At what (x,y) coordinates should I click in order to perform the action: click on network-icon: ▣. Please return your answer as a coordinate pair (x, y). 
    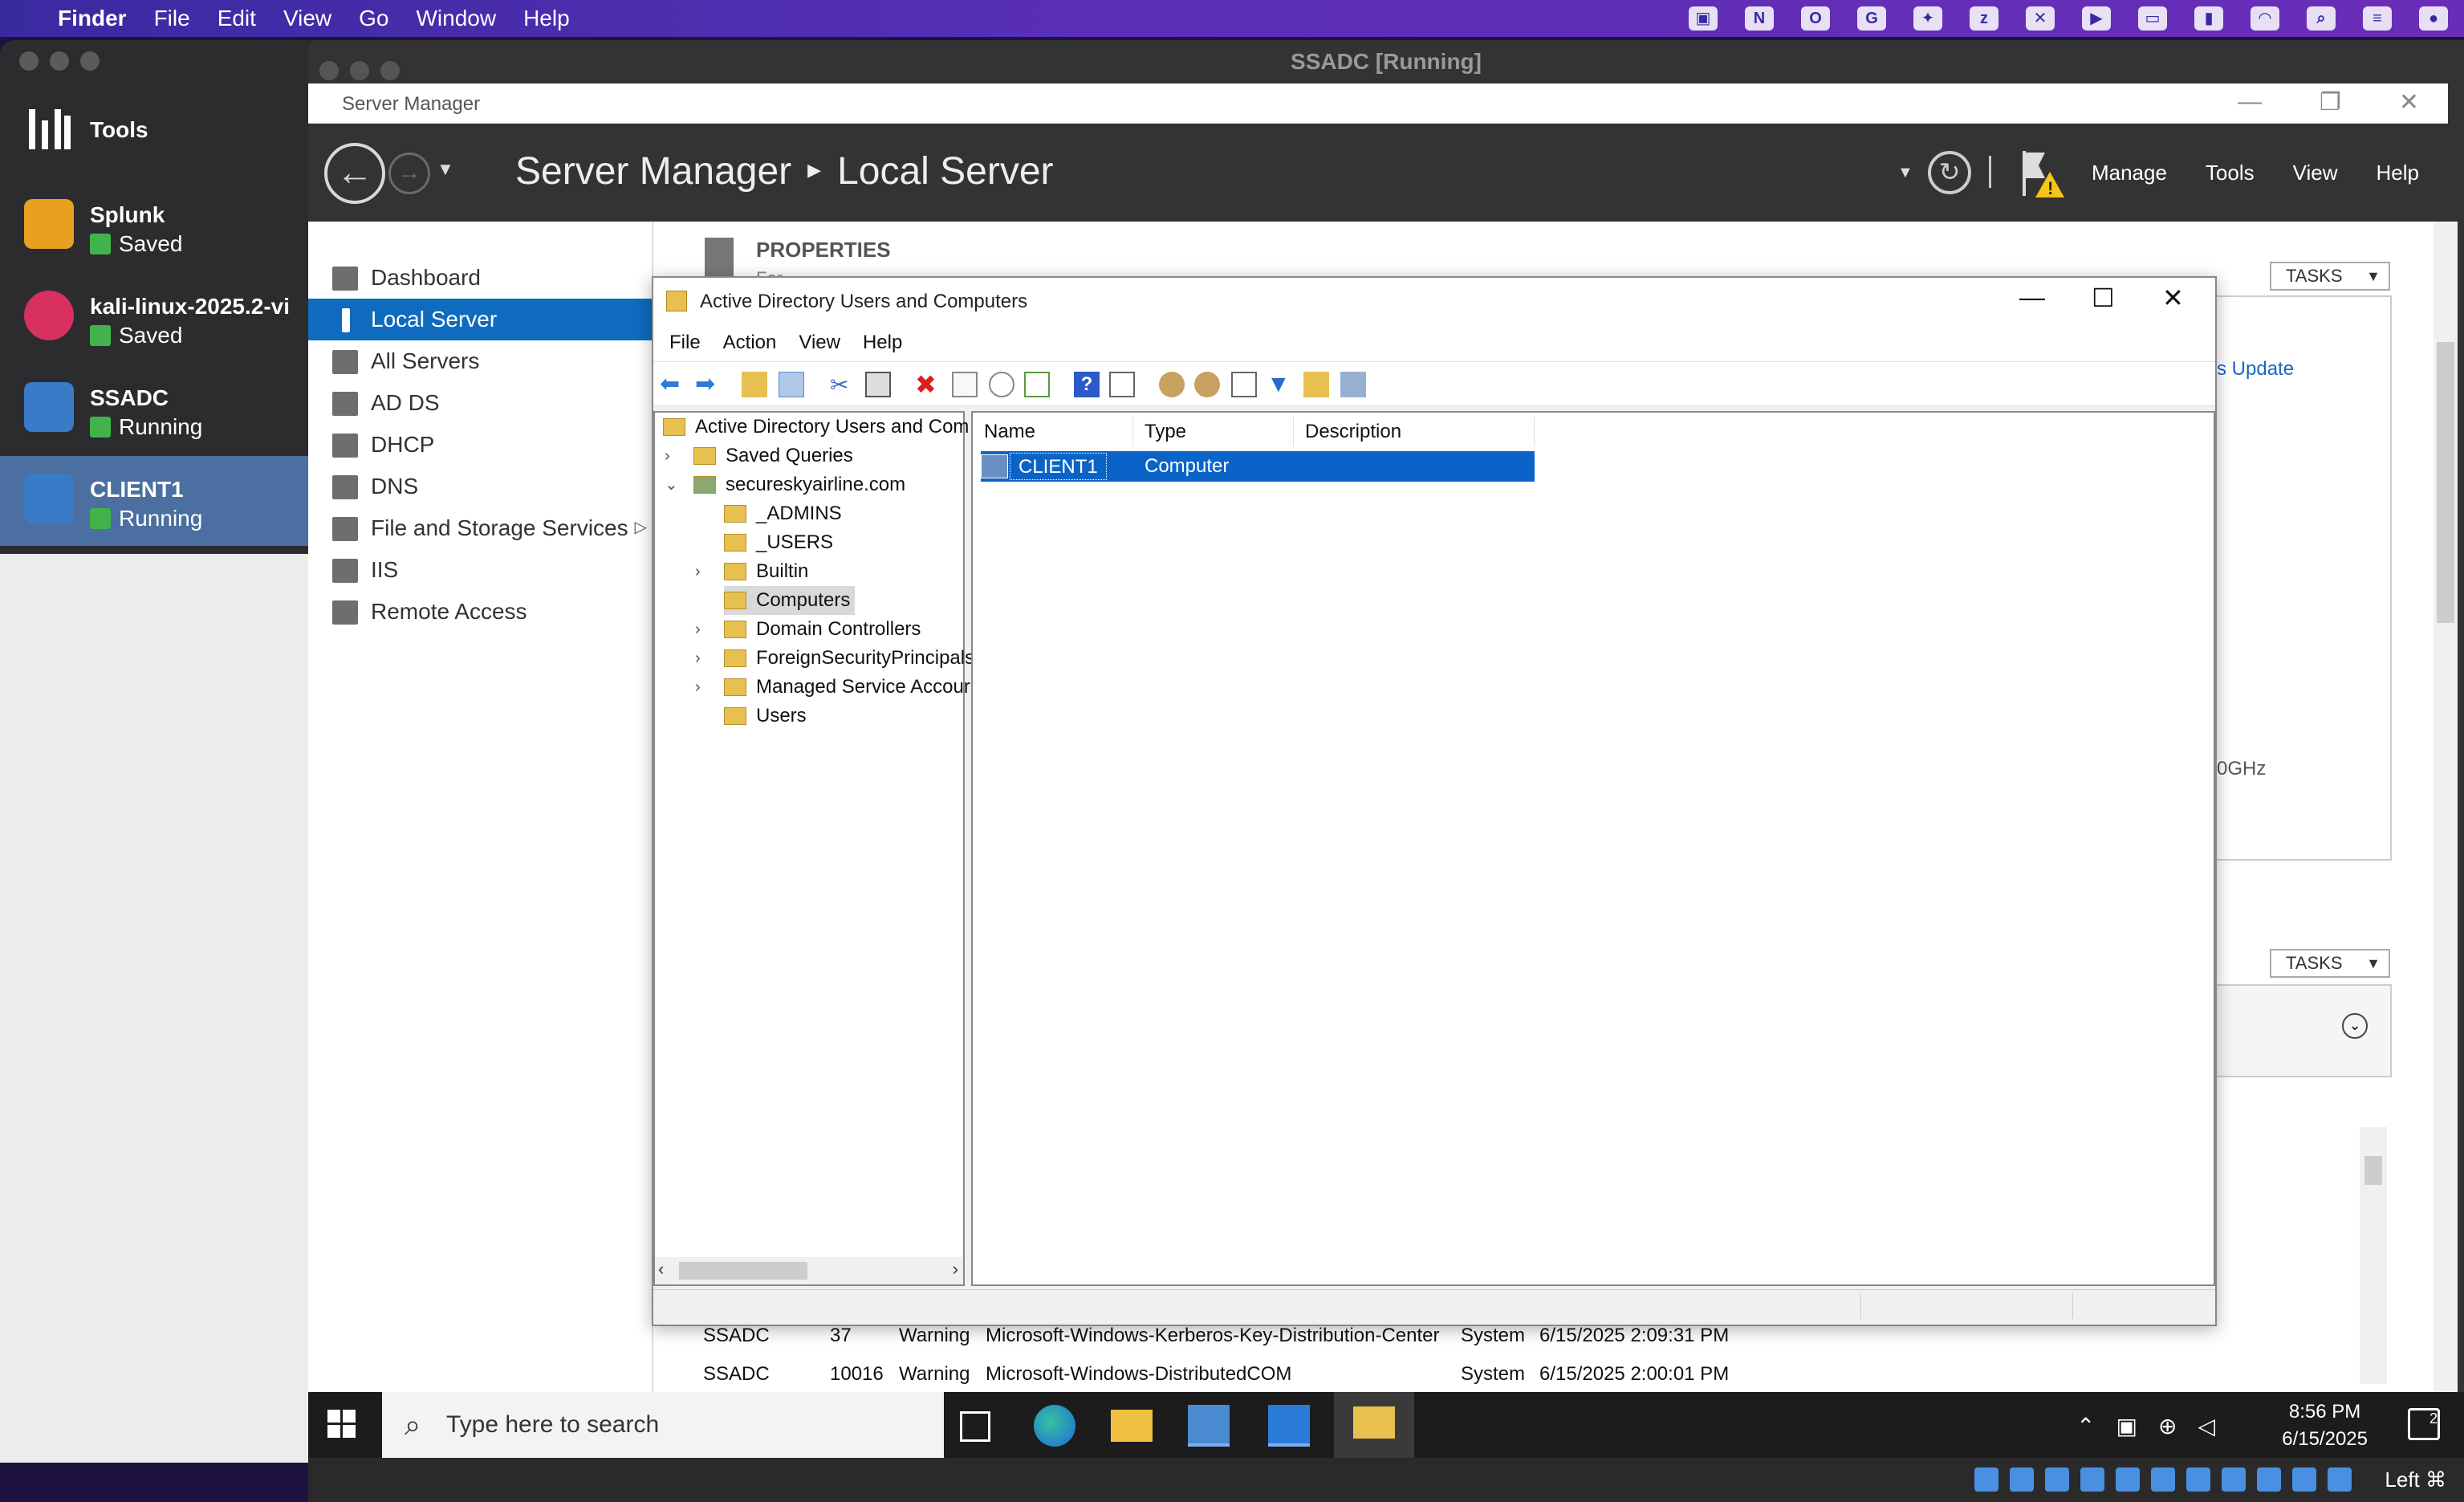
    Looking at the image, I should click on (2127, 1426).